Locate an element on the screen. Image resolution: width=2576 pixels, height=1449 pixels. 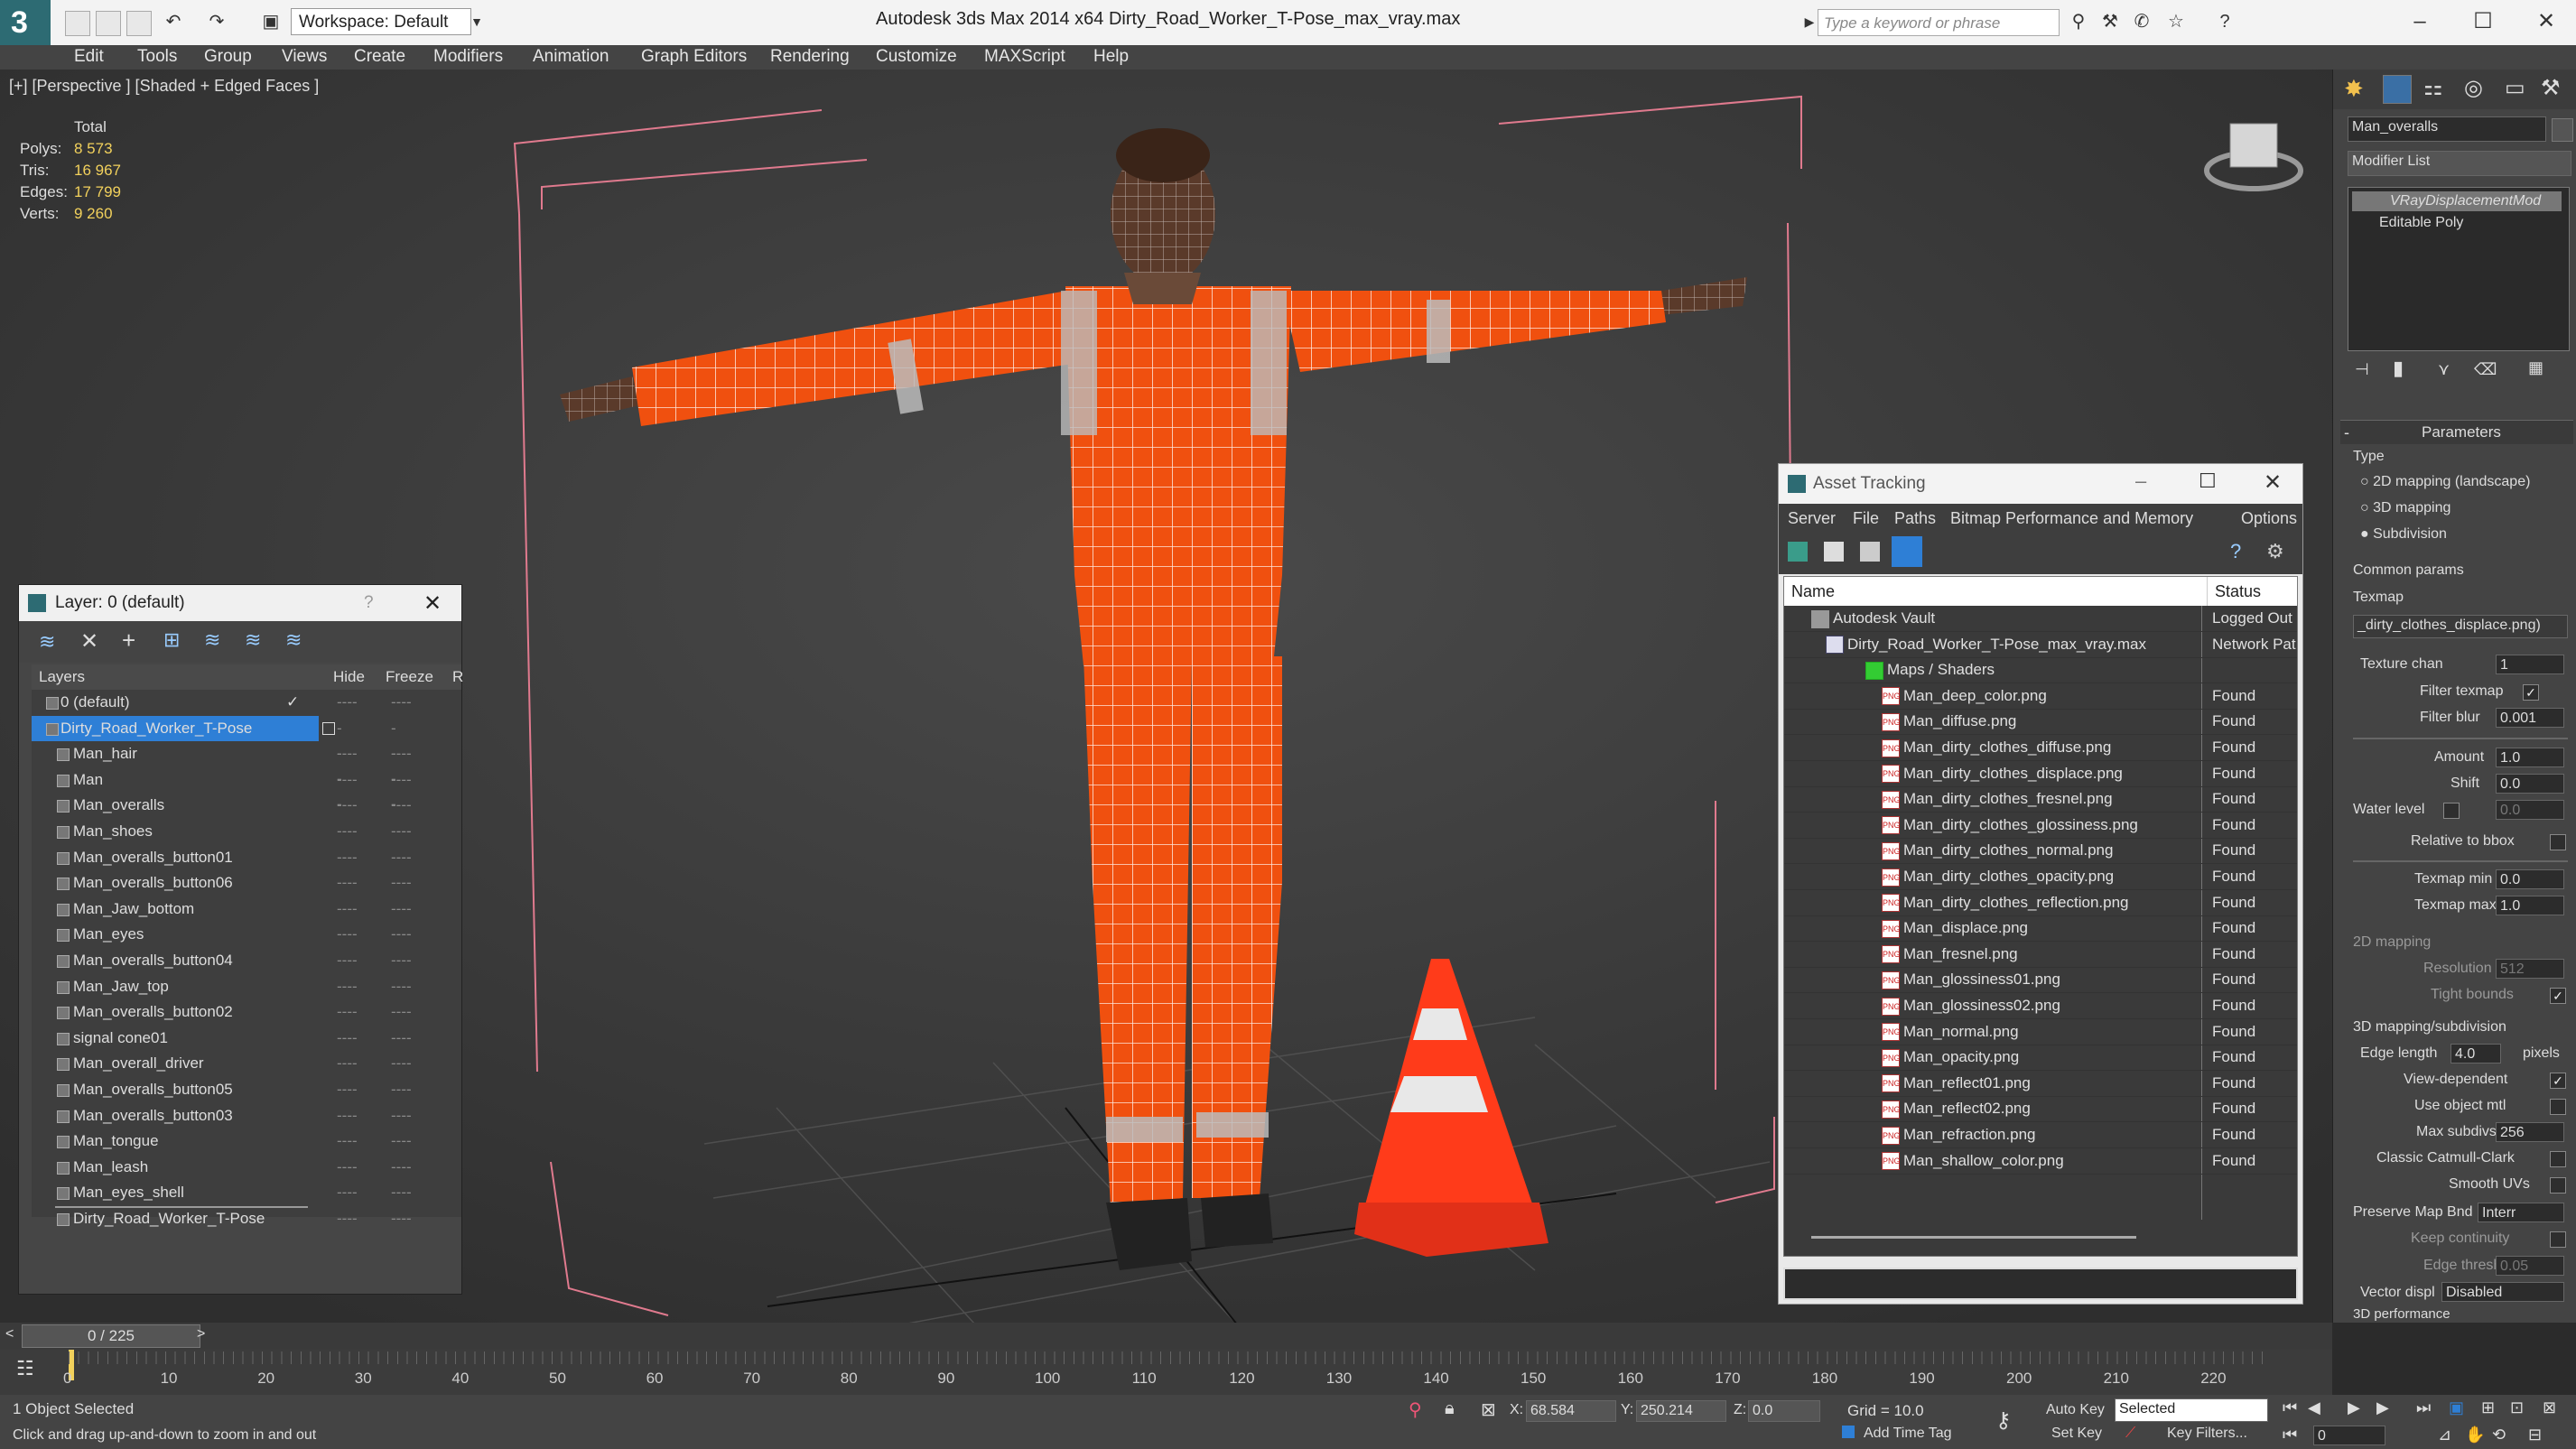
zoom-icon: ▣ is located at coordinates (2456, 1407).